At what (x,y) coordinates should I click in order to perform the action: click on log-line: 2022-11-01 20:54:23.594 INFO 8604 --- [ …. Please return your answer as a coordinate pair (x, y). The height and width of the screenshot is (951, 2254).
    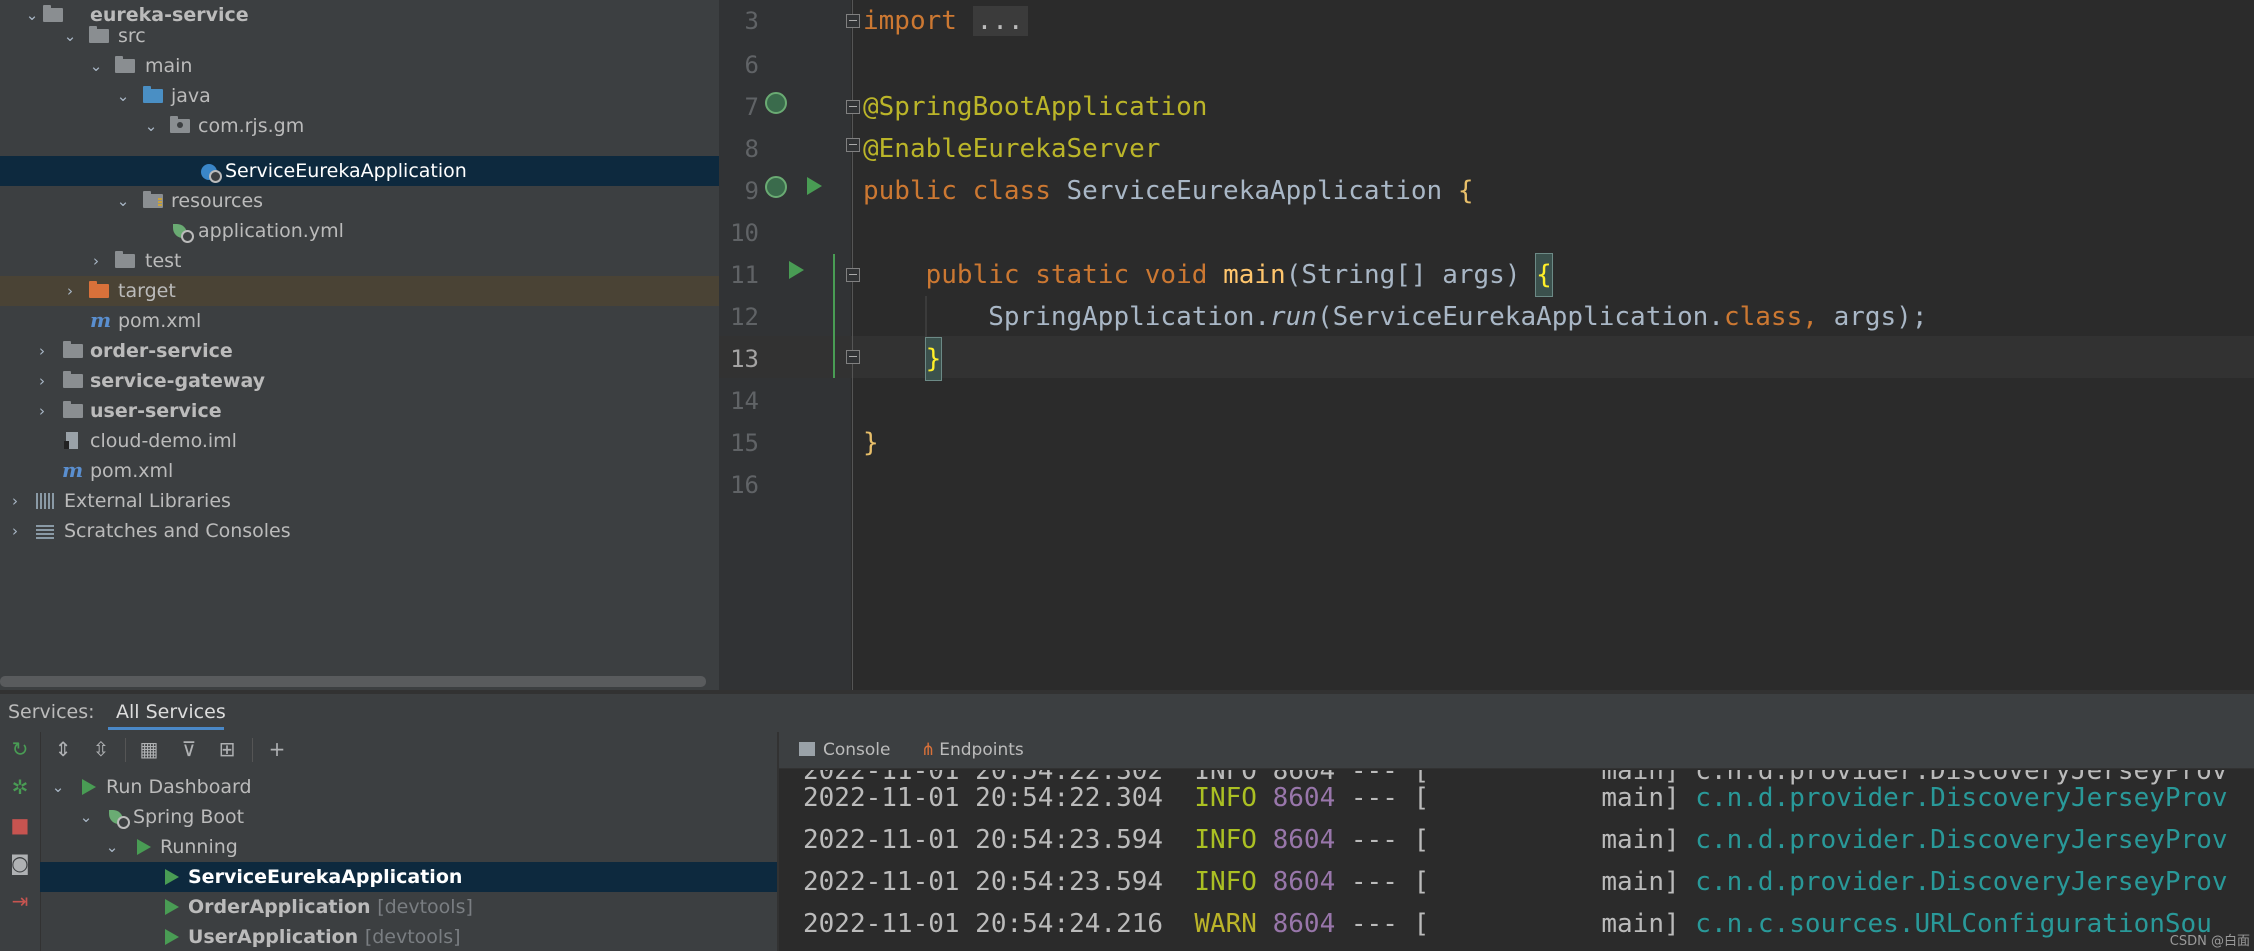
    Looking at the image, I should click on (1515, 840).